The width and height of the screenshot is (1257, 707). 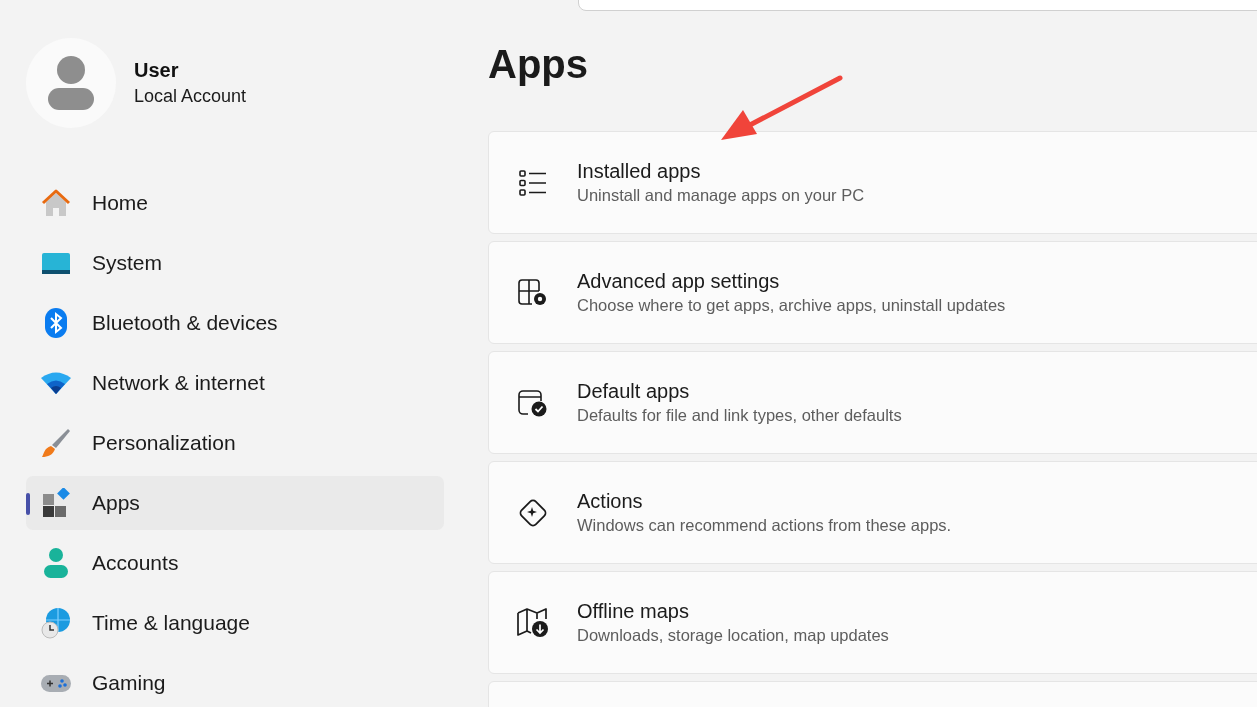 I want to click on settings-card: Offline maps Downloads, storage location, map updates, so click(x=872, y=622).